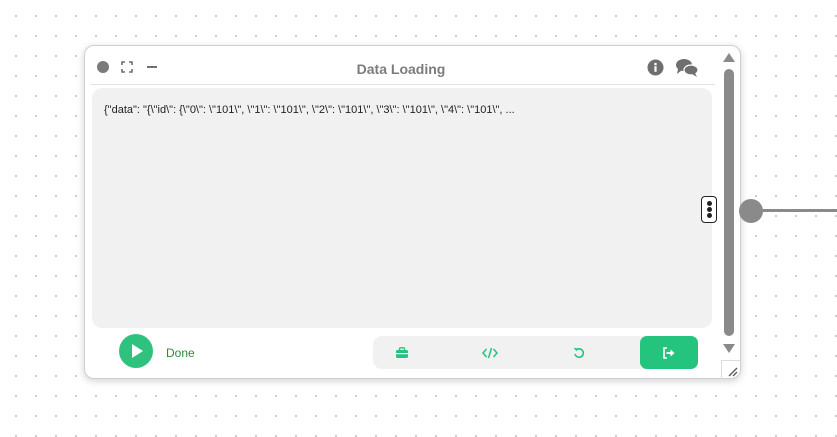 Image resolution: width=837 pixels, height=437 pixels. Describe the element at coordinates (709, 209) in the screenshot. I see `drag-handle-icon` at that location.